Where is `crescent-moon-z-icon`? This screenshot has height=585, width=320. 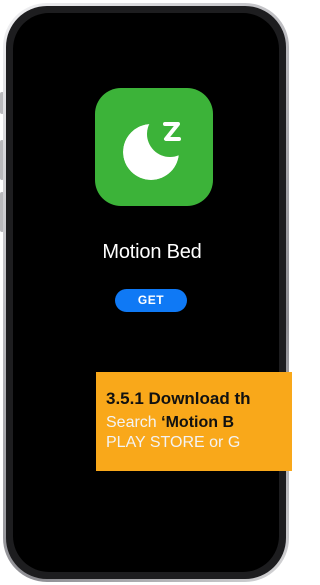
crescent-moon-z-icon is located at coordinates (154, 147).